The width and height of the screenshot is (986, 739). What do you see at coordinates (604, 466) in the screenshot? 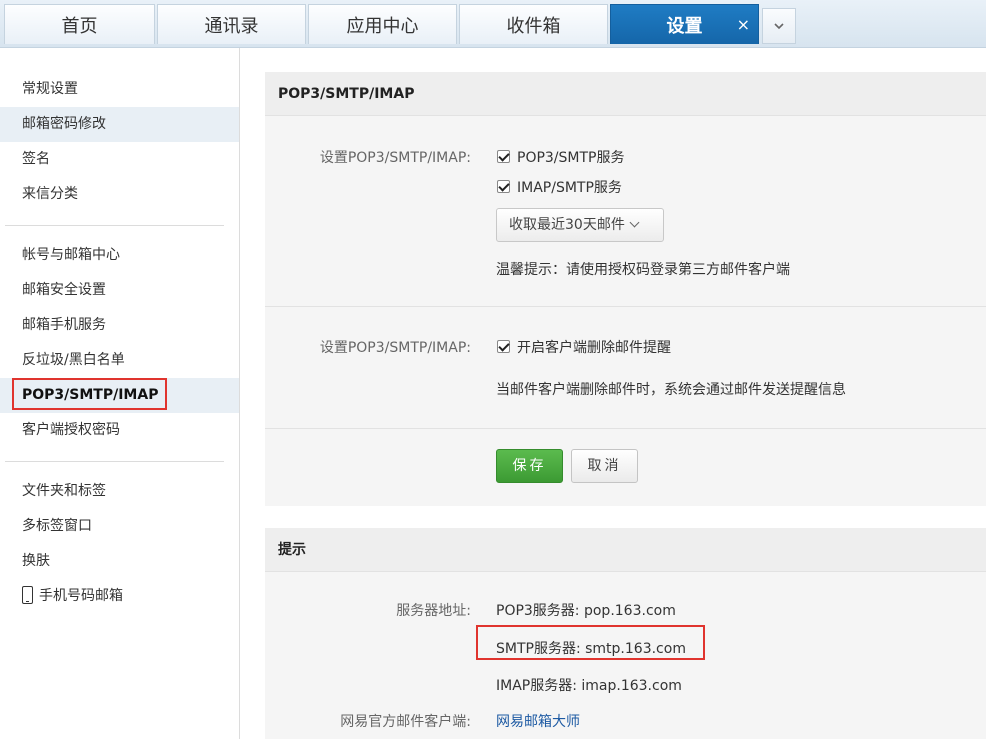
I see `cancel-button: 取消` at bounding box center [604, 466].